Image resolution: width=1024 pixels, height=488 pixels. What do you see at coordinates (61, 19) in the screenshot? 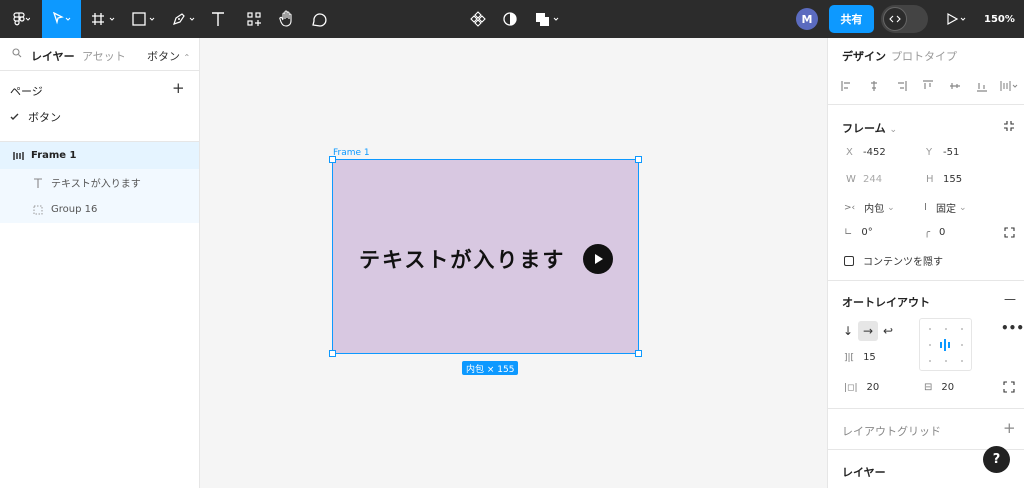
I see `move-tool-button` at bounding box center [61, 19].